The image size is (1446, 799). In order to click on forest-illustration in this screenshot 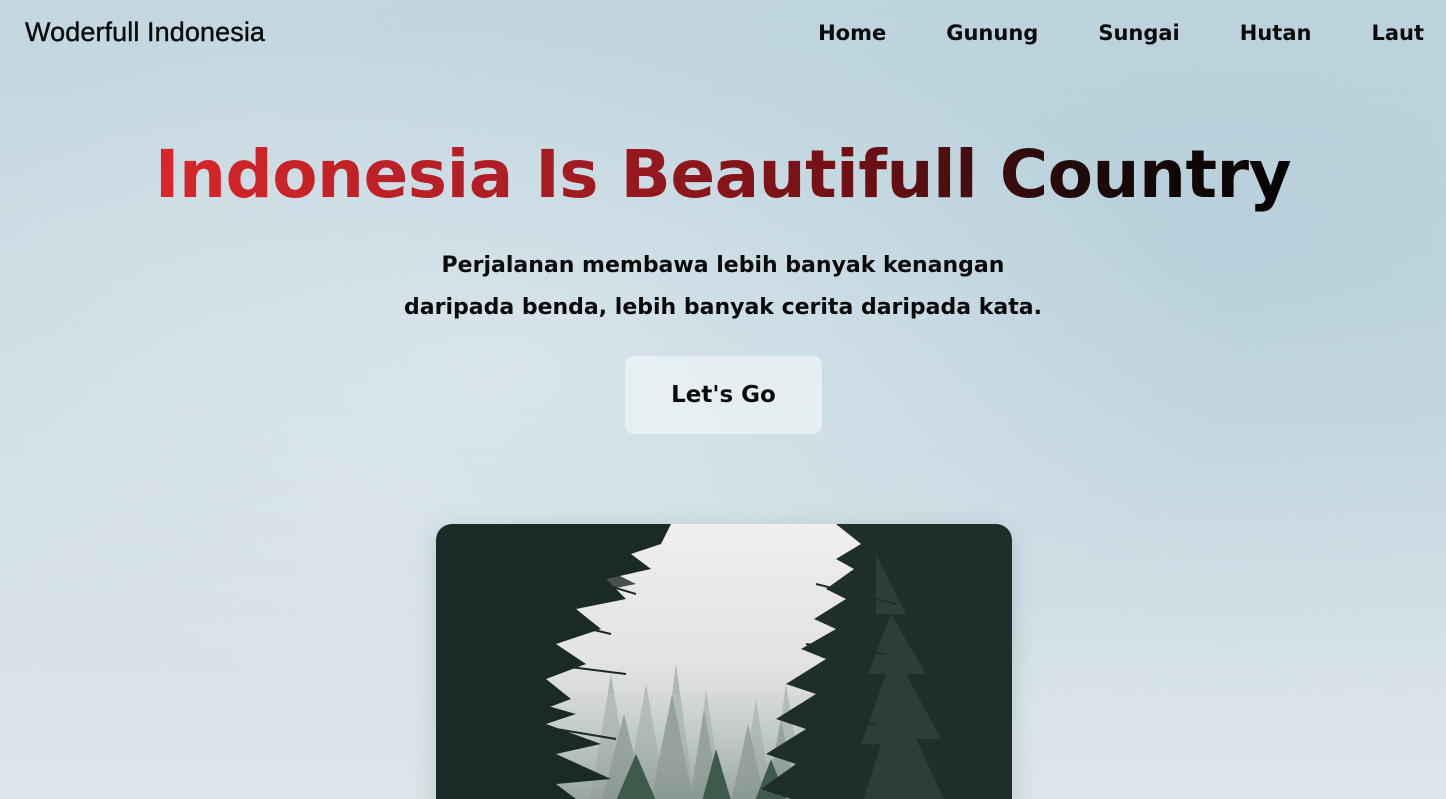, I will do `click(724, 661)`.